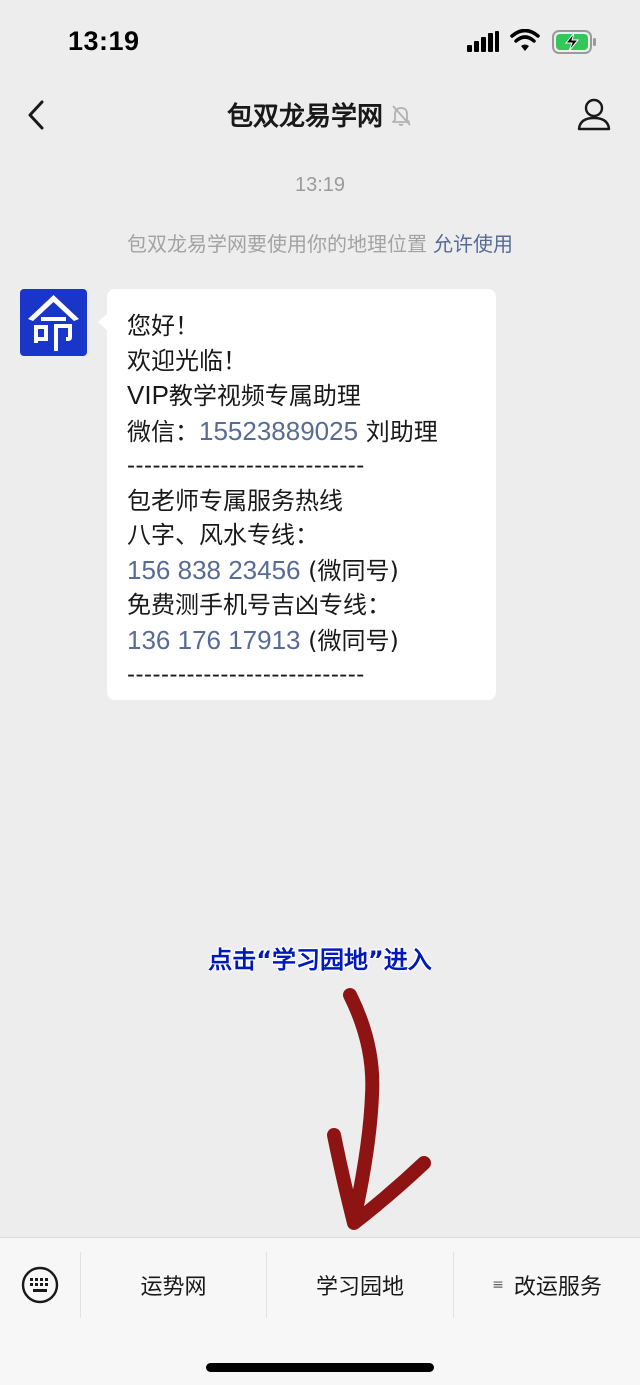 The width and height of the screenshot is (640, 1385). I want to click on vip-text: VIP, so click(148, 395).